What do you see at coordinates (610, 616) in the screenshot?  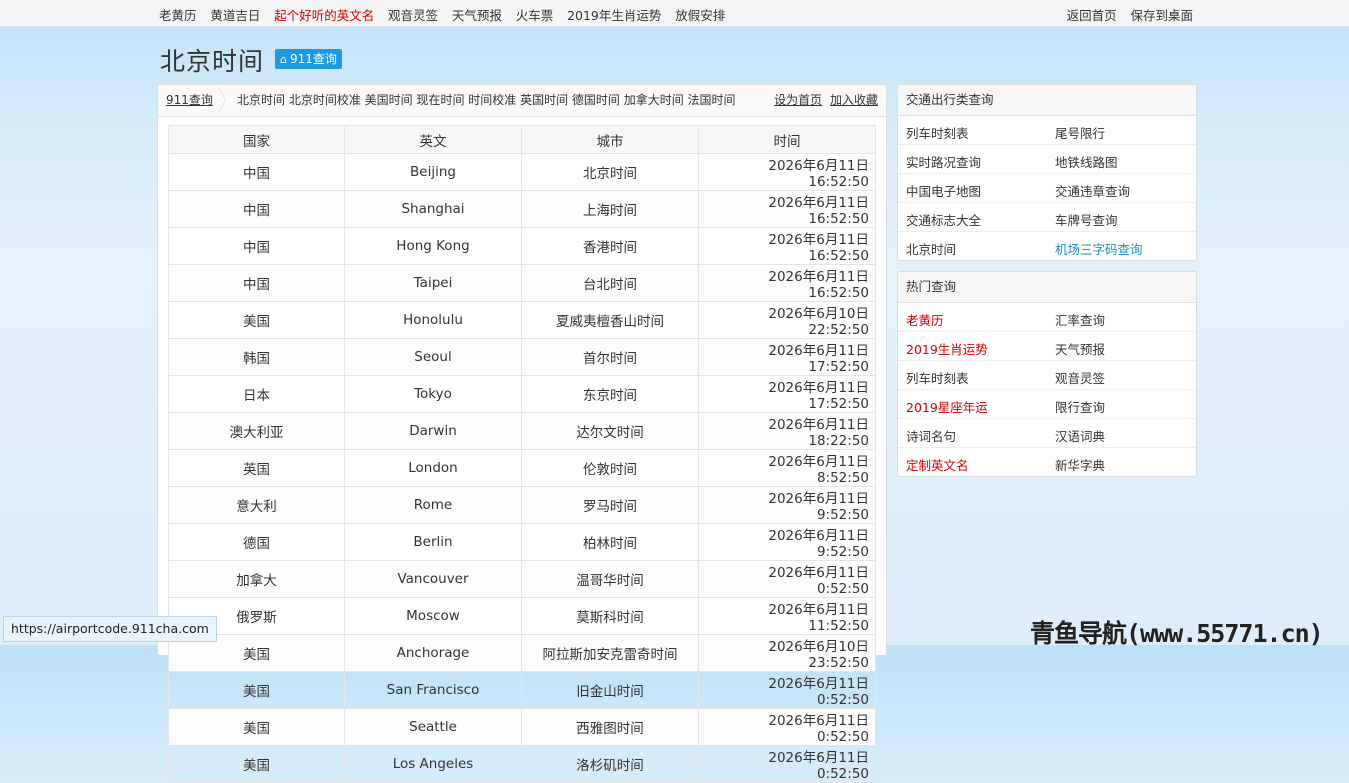 I see `cell-city: 莫斯科时间` at bounding box center [610, 616].